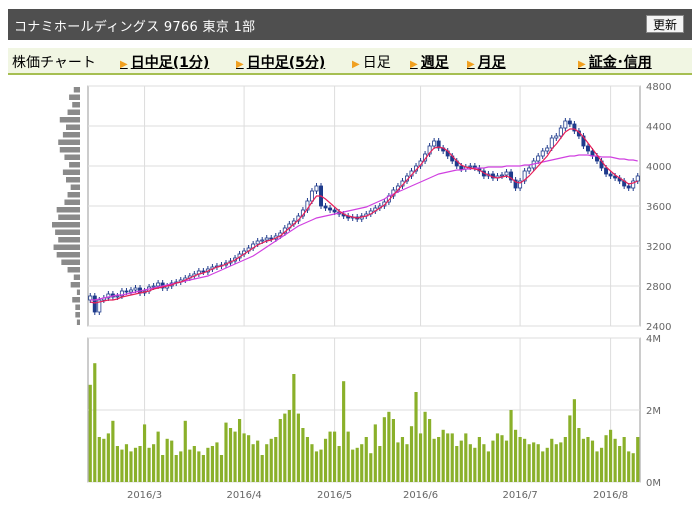  I want to click on price-tick-label: 4400, so click(658, 127).